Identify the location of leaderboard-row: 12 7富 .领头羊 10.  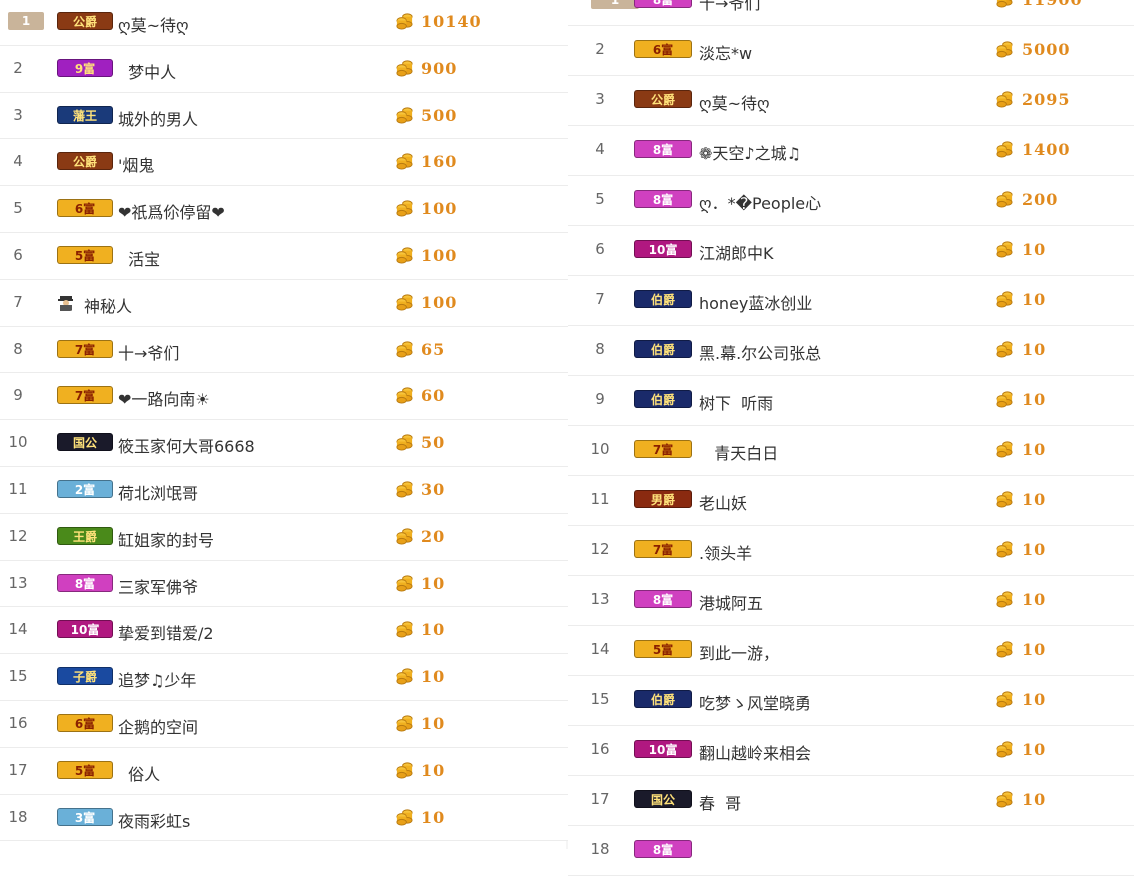
(851, 551).